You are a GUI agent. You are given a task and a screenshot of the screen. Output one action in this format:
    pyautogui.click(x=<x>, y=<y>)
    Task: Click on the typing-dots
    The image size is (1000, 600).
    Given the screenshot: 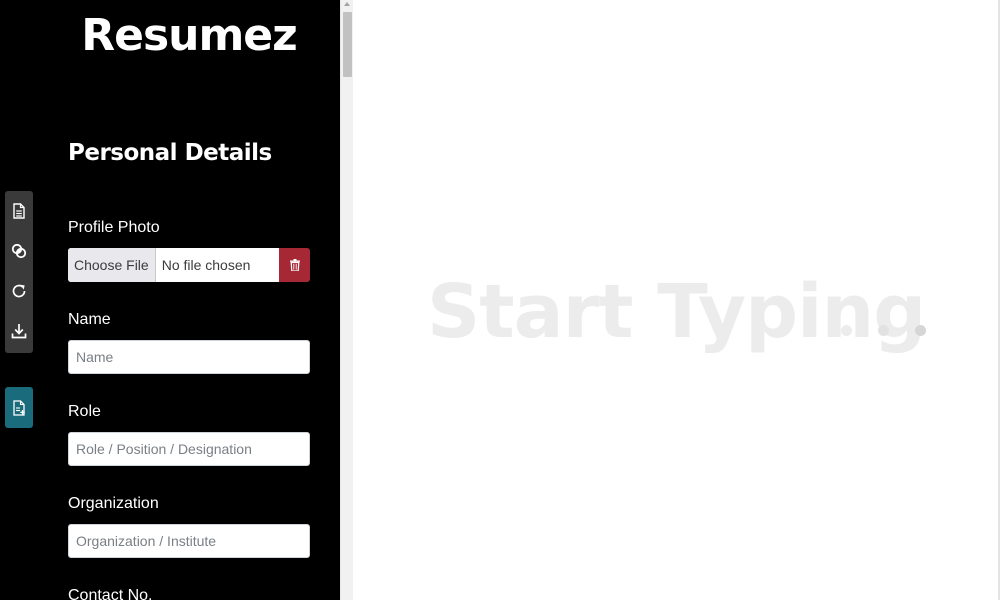 What is the action you would take?
    pyautogui.click(x=883, y=330)
    